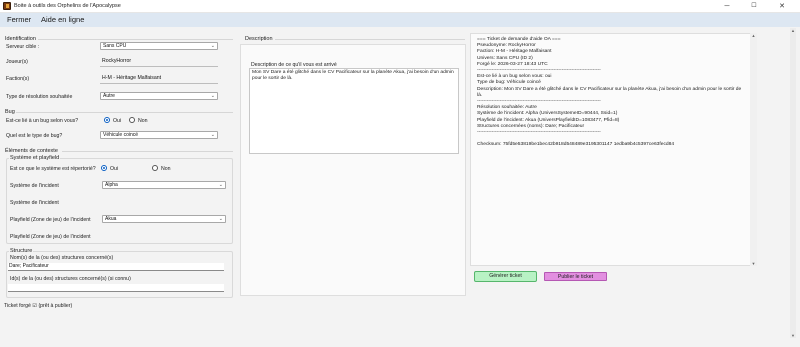  Describe the element at coordinates (505, 276) in the screenshot. I see `generate-ticket-button: Générer ticket` at that location.